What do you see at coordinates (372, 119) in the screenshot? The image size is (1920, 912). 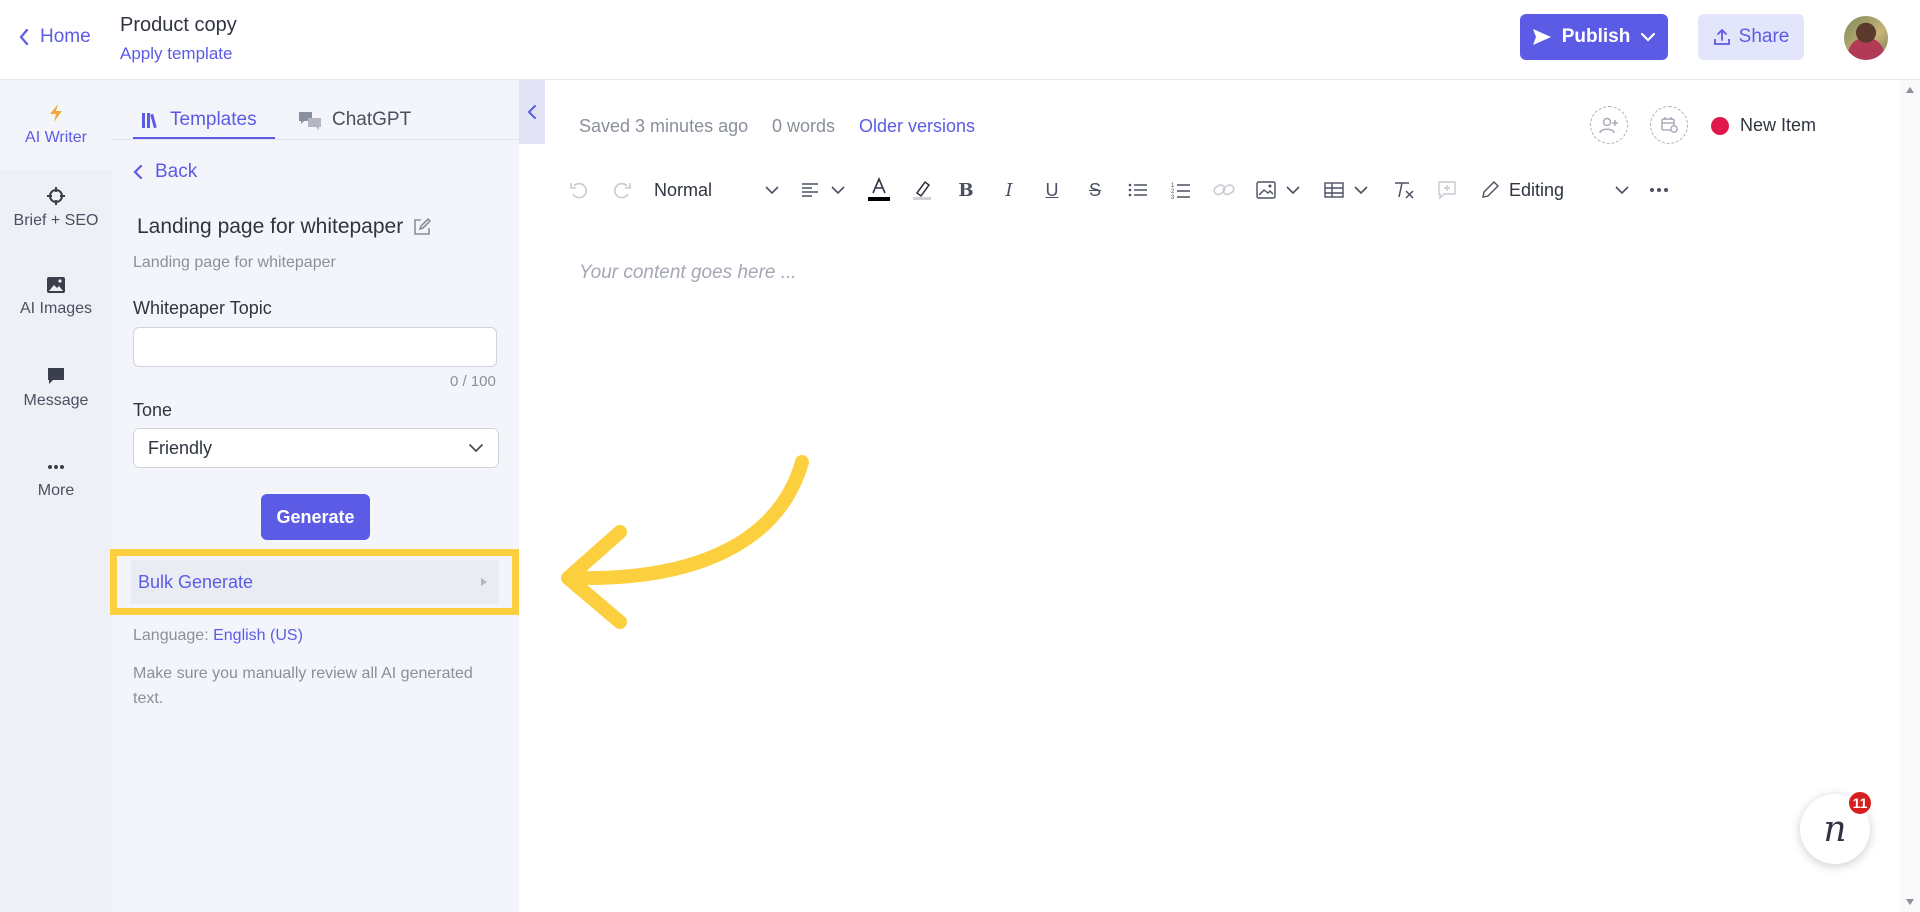 I see `tab-label: ChatGPT` at bounding box center [372, 119].